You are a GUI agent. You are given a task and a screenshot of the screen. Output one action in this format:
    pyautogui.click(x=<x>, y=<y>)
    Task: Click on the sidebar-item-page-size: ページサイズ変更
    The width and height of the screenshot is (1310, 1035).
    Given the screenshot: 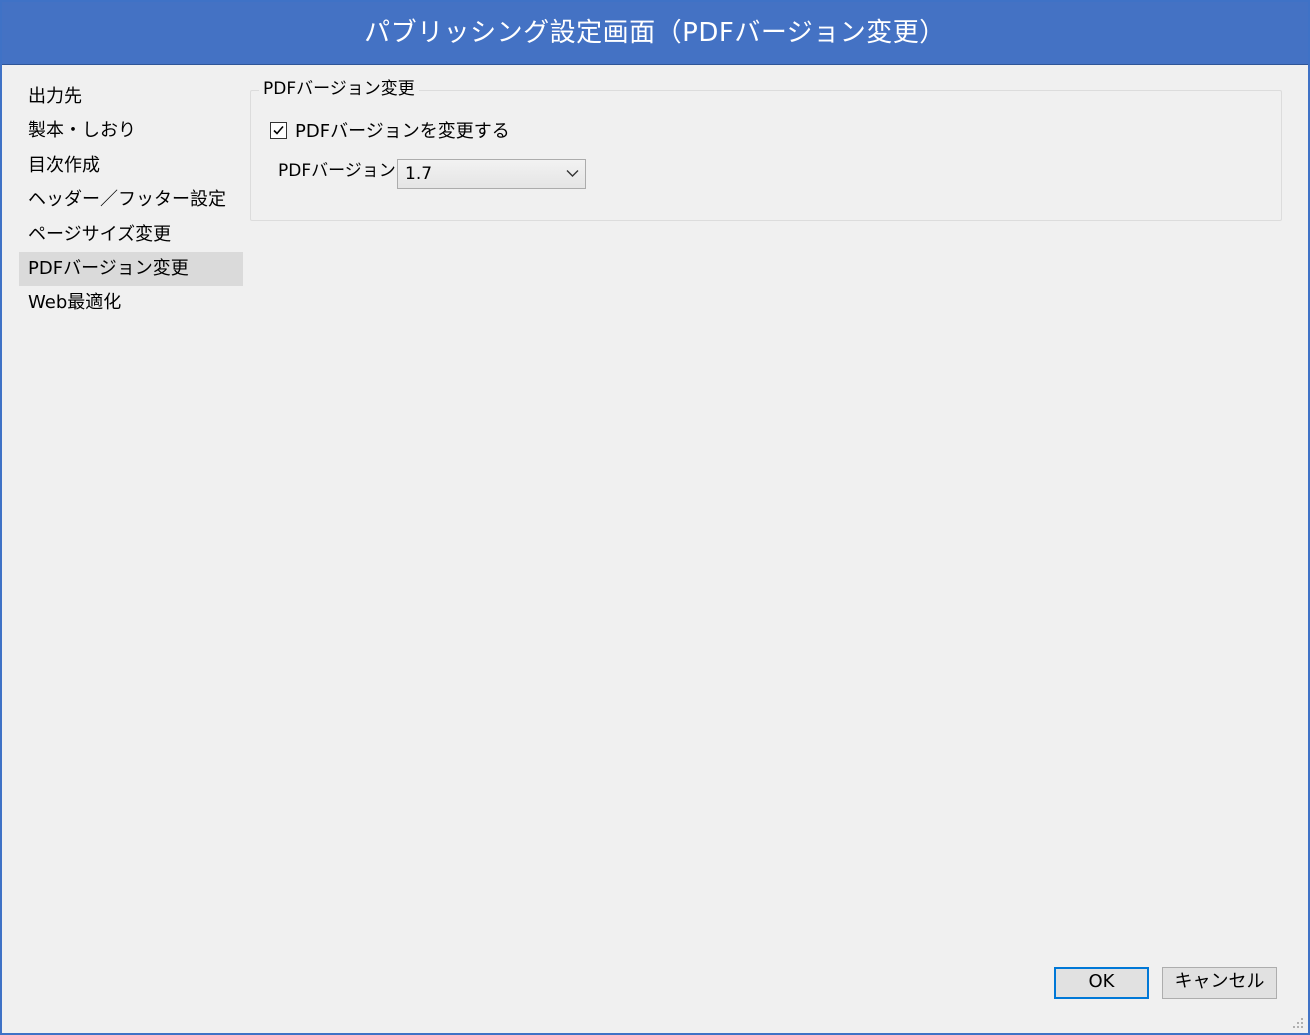 What is the action you would take?
    pyautogui.click(x=131, y=235)
    